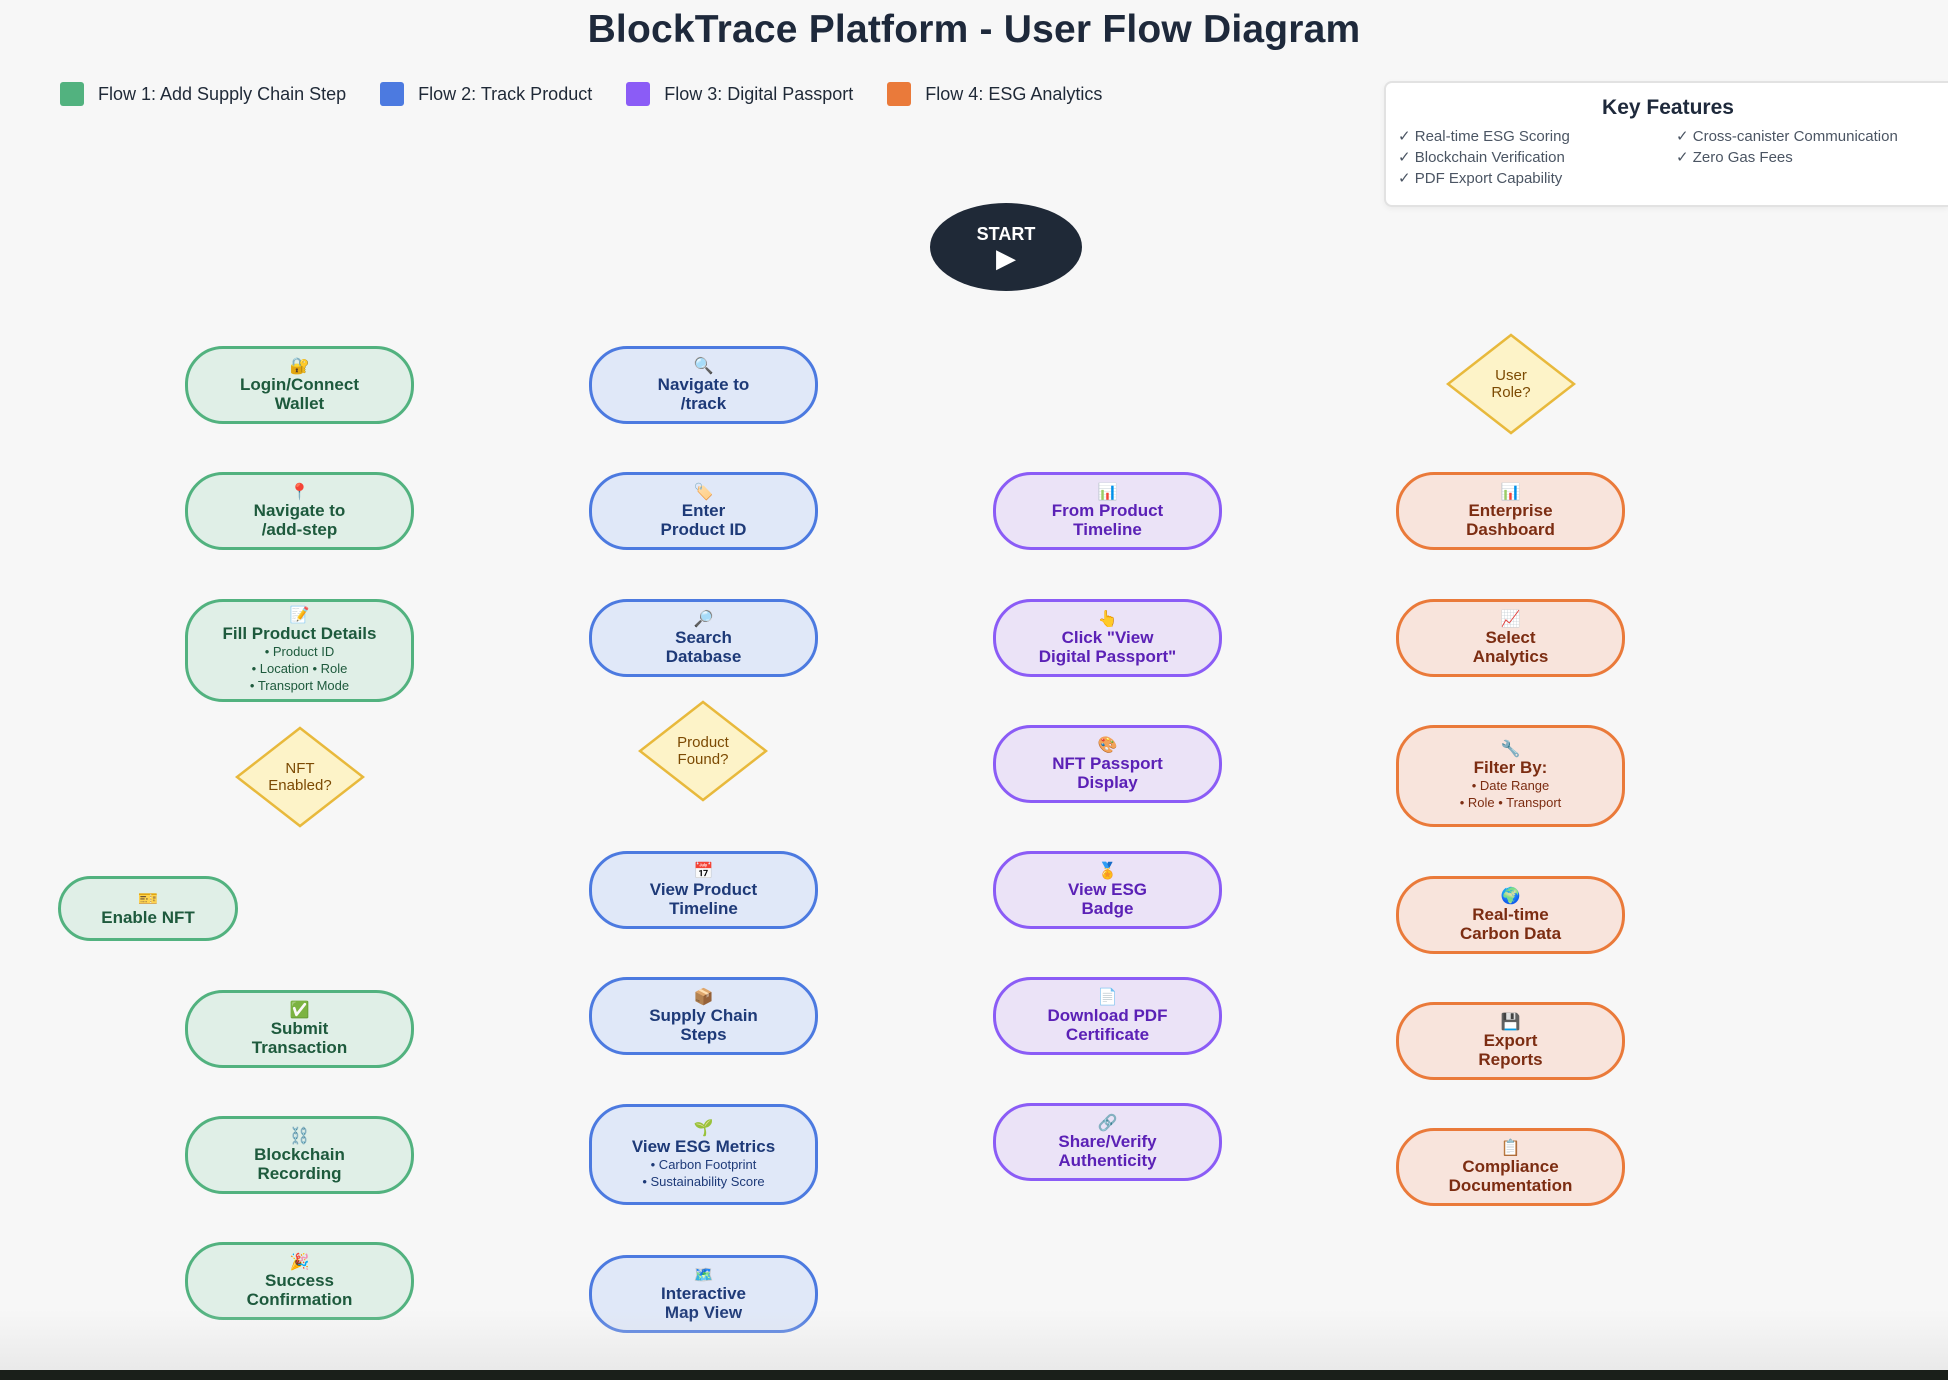 This screenshot has width=1948, height=1380. I want to click on node-login-connect-wallet: 🔐 Login/Connect Wallet, so click(299, 385).